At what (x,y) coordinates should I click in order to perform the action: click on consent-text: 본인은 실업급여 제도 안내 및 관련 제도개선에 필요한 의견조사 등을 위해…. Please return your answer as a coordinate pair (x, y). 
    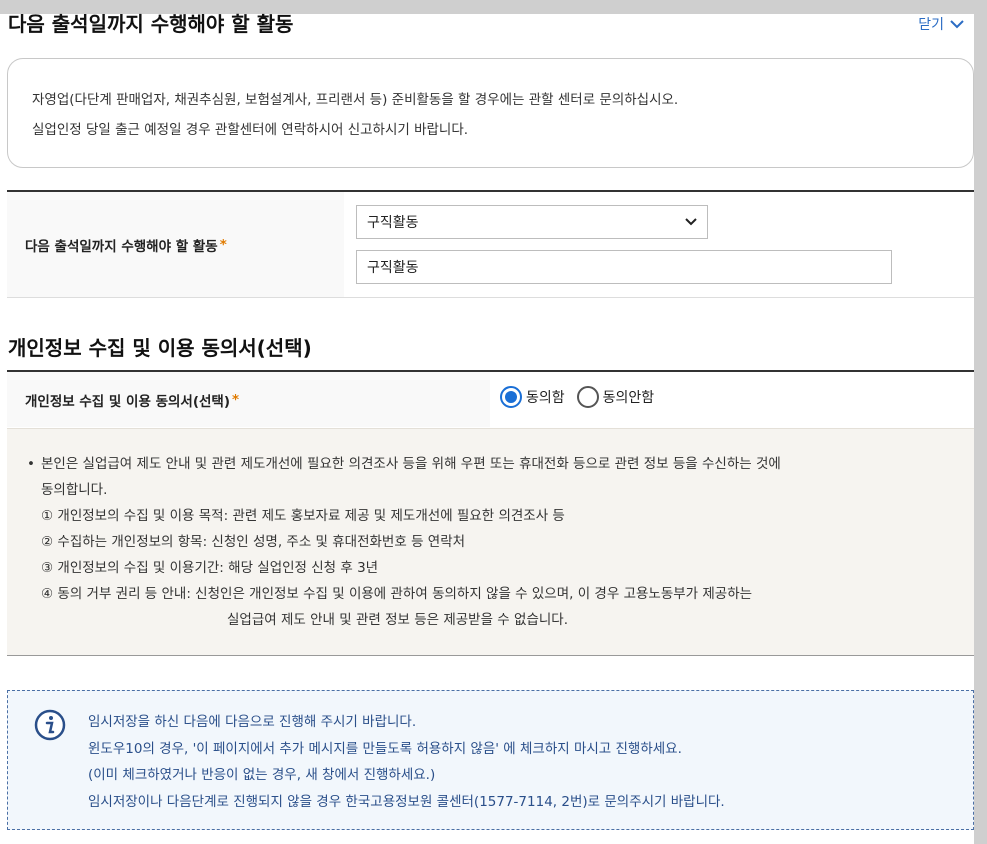
    Looking at the image, I should click on (411, 464).